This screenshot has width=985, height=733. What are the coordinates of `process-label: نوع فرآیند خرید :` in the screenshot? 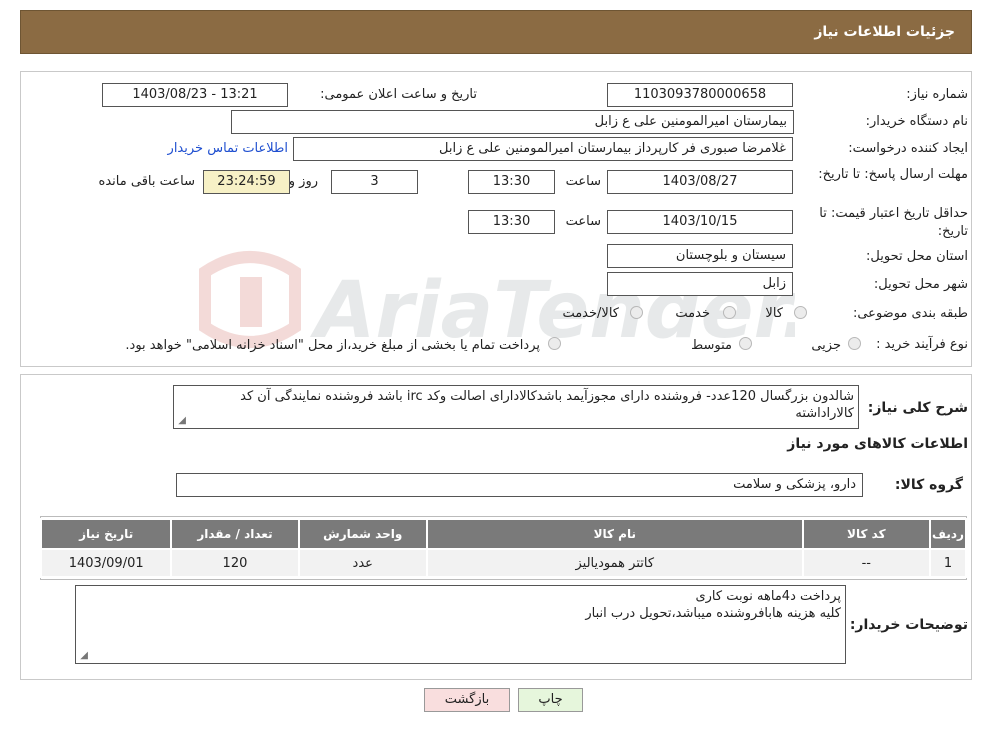 It's located at (922, 344).